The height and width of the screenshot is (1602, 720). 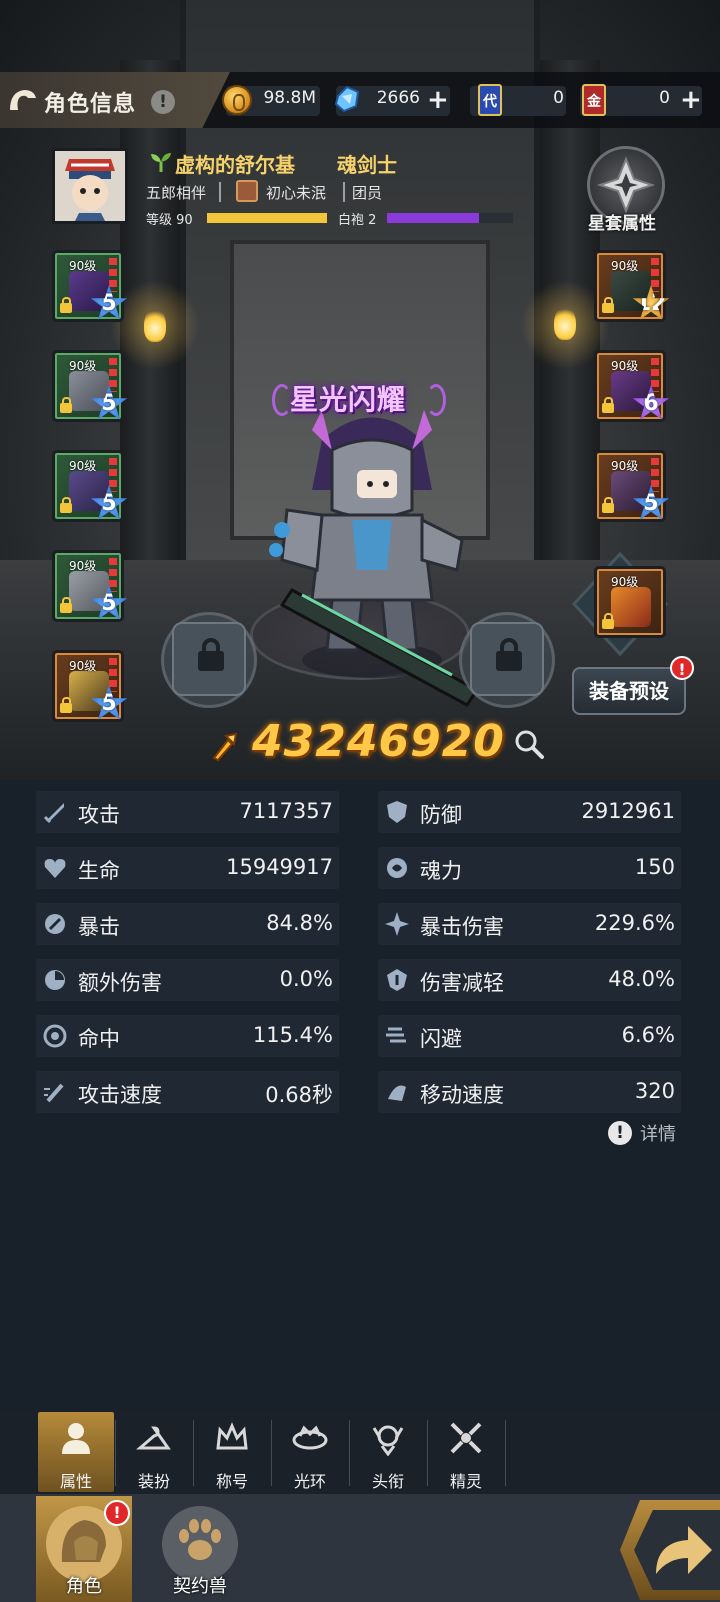 I want to click on rank-label: 白袍 2, so click(x=357, y=220).